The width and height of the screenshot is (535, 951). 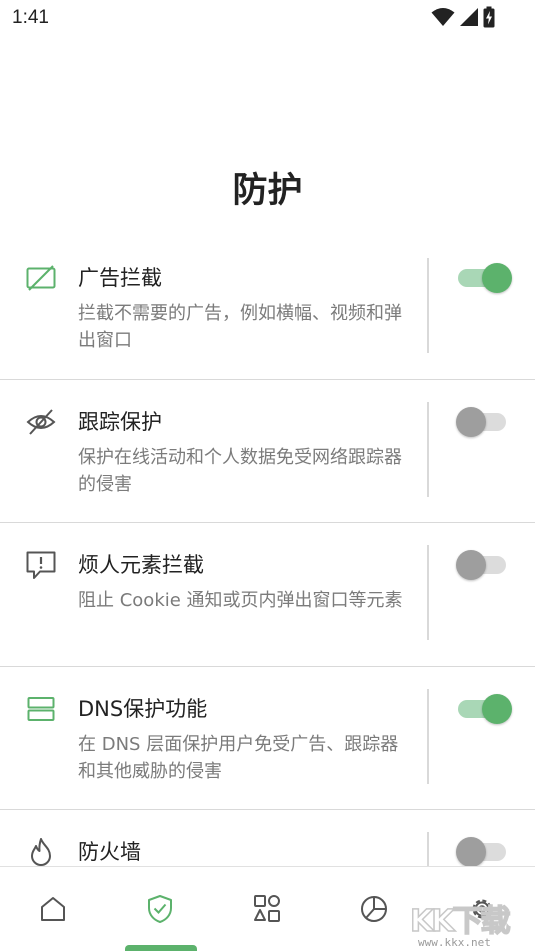 I want to click on eye-off-icon, so click(x=41, y=421).